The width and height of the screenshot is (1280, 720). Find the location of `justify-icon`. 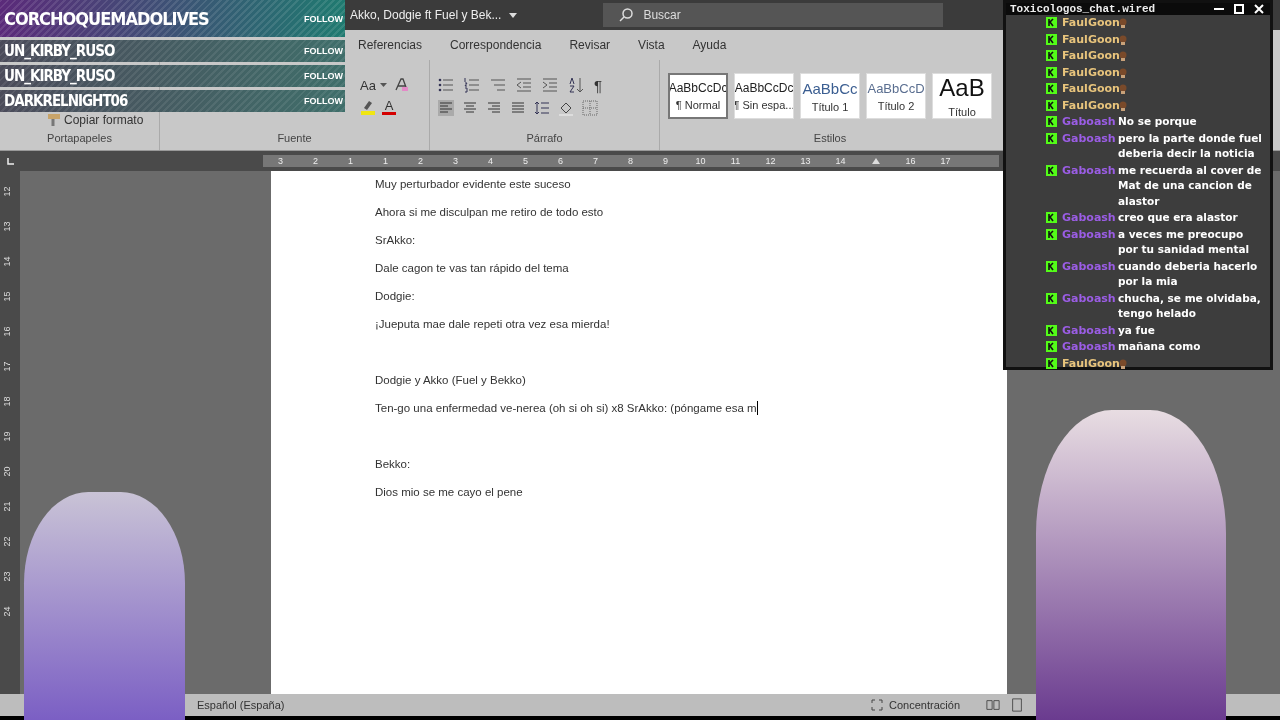

justify-icon is located at coordinates (518, 107).